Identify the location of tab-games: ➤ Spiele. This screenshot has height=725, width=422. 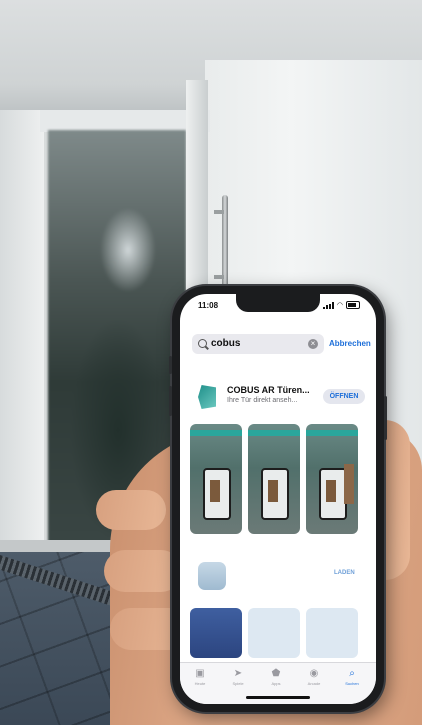
(238, 677).